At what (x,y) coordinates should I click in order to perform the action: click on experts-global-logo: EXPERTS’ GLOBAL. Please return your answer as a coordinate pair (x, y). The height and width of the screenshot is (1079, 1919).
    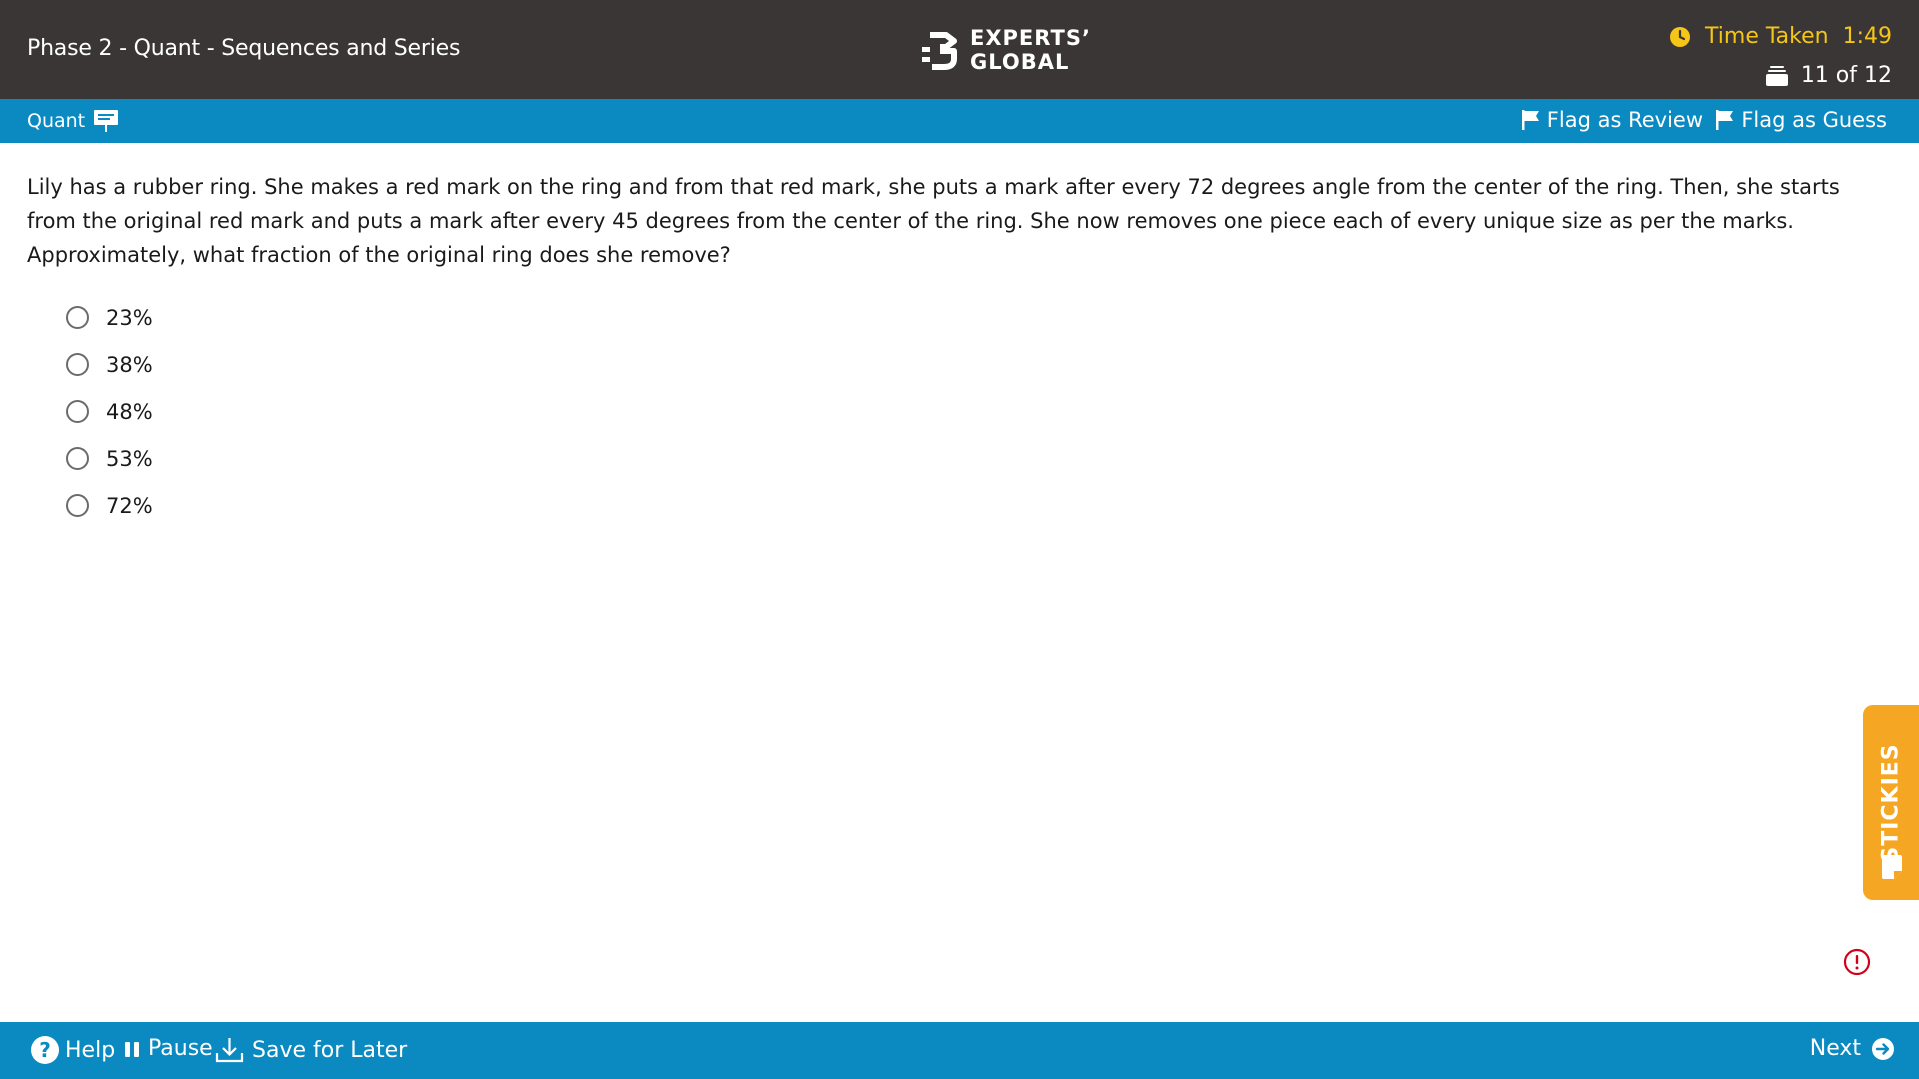
    Looking at the image, I should click on (1005, 50).